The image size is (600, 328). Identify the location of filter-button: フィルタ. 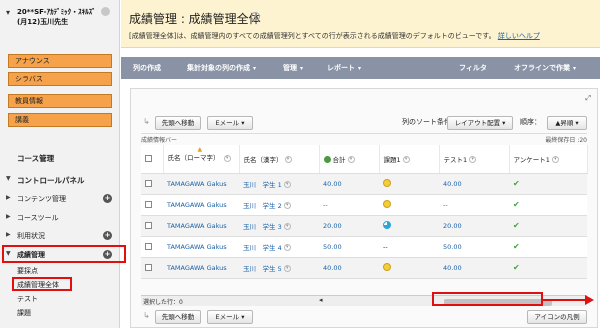
(473, 68).